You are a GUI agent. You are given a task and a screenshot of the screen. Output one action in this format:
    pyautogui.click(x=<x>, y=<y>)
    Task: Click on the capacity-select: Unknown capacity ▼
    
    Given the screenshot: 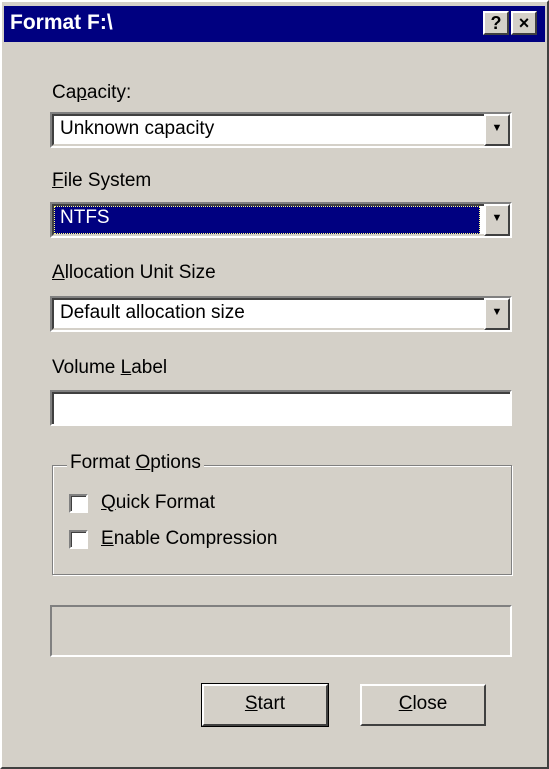 What is the action you would take?
    pyautogui.click(x=281, y=130)
    